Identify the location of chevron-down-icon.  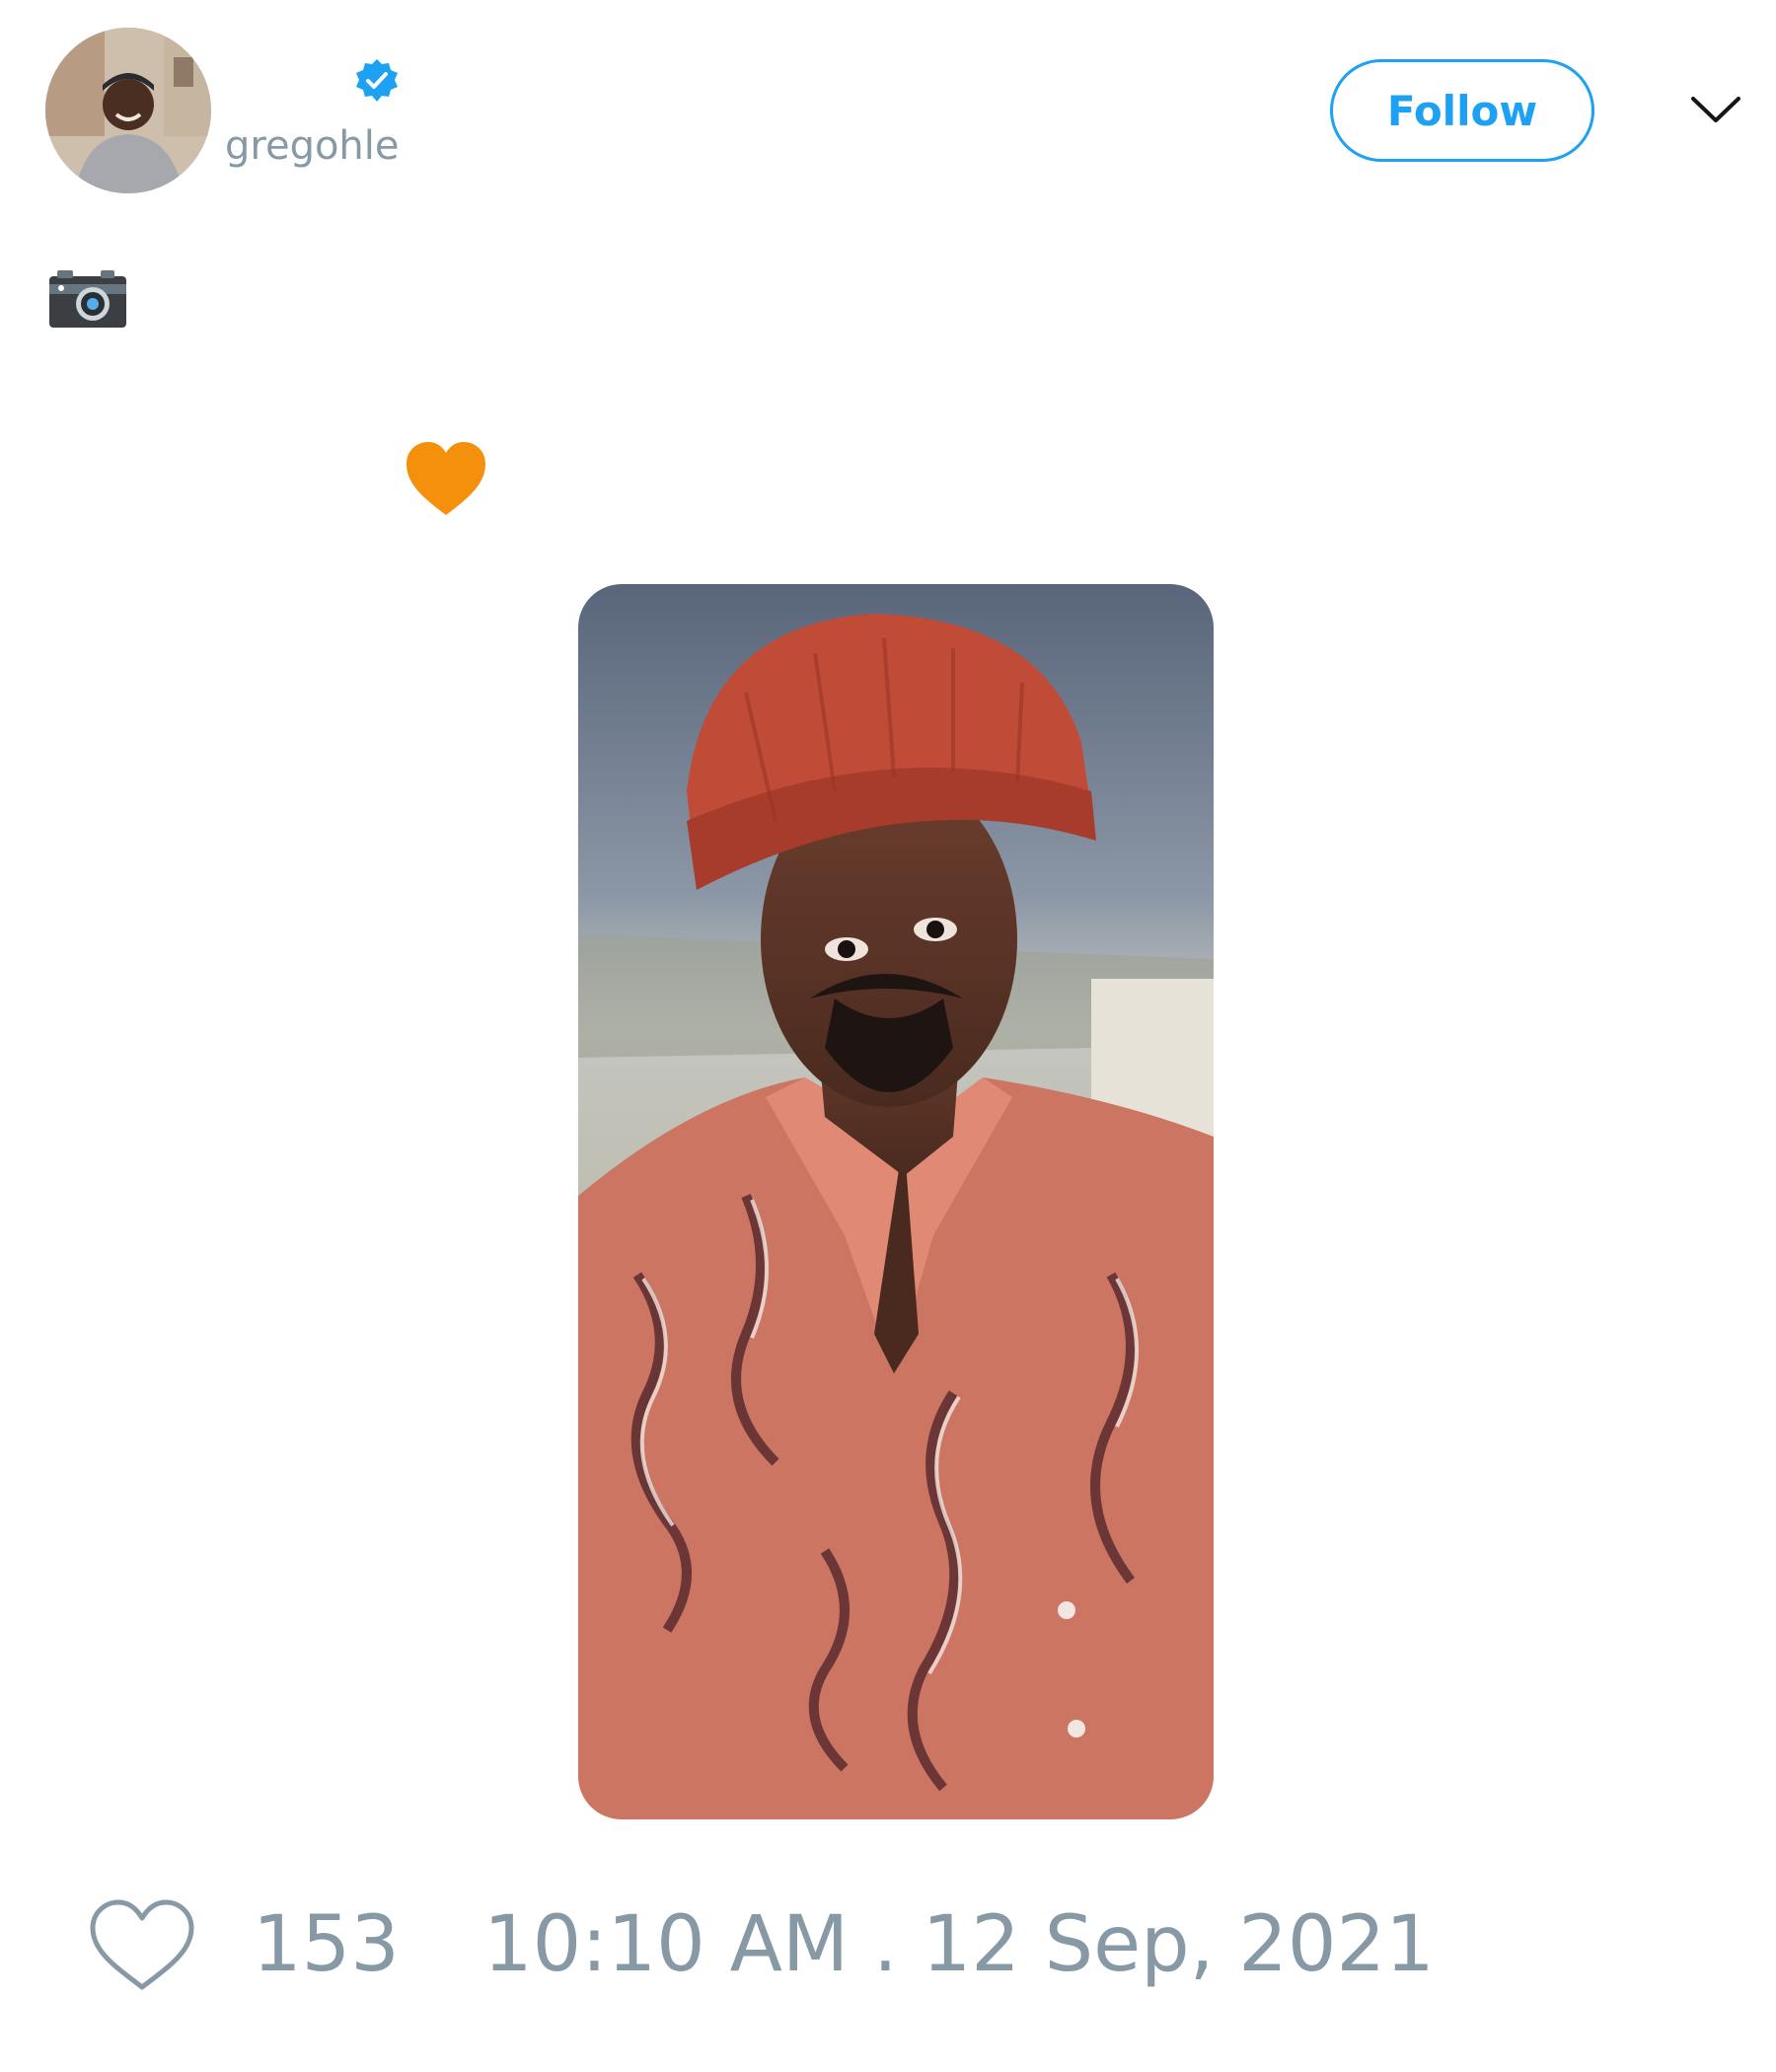
(1716, 110).